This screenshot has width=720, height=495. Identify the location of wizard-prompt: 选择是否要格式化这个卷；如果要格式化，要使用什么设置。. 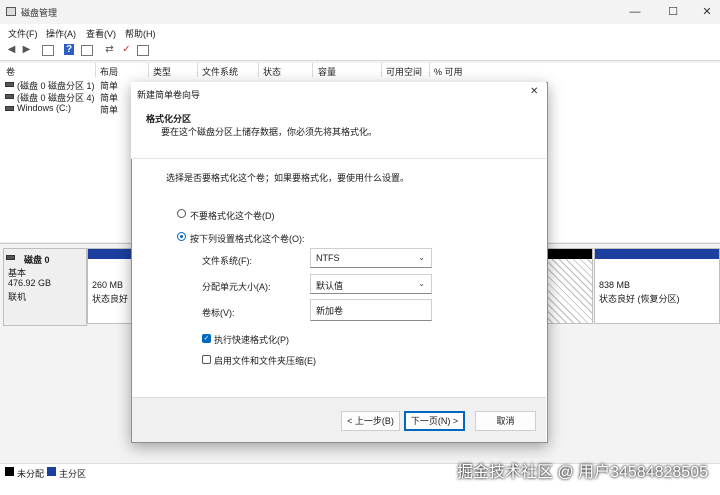
(288, 178).